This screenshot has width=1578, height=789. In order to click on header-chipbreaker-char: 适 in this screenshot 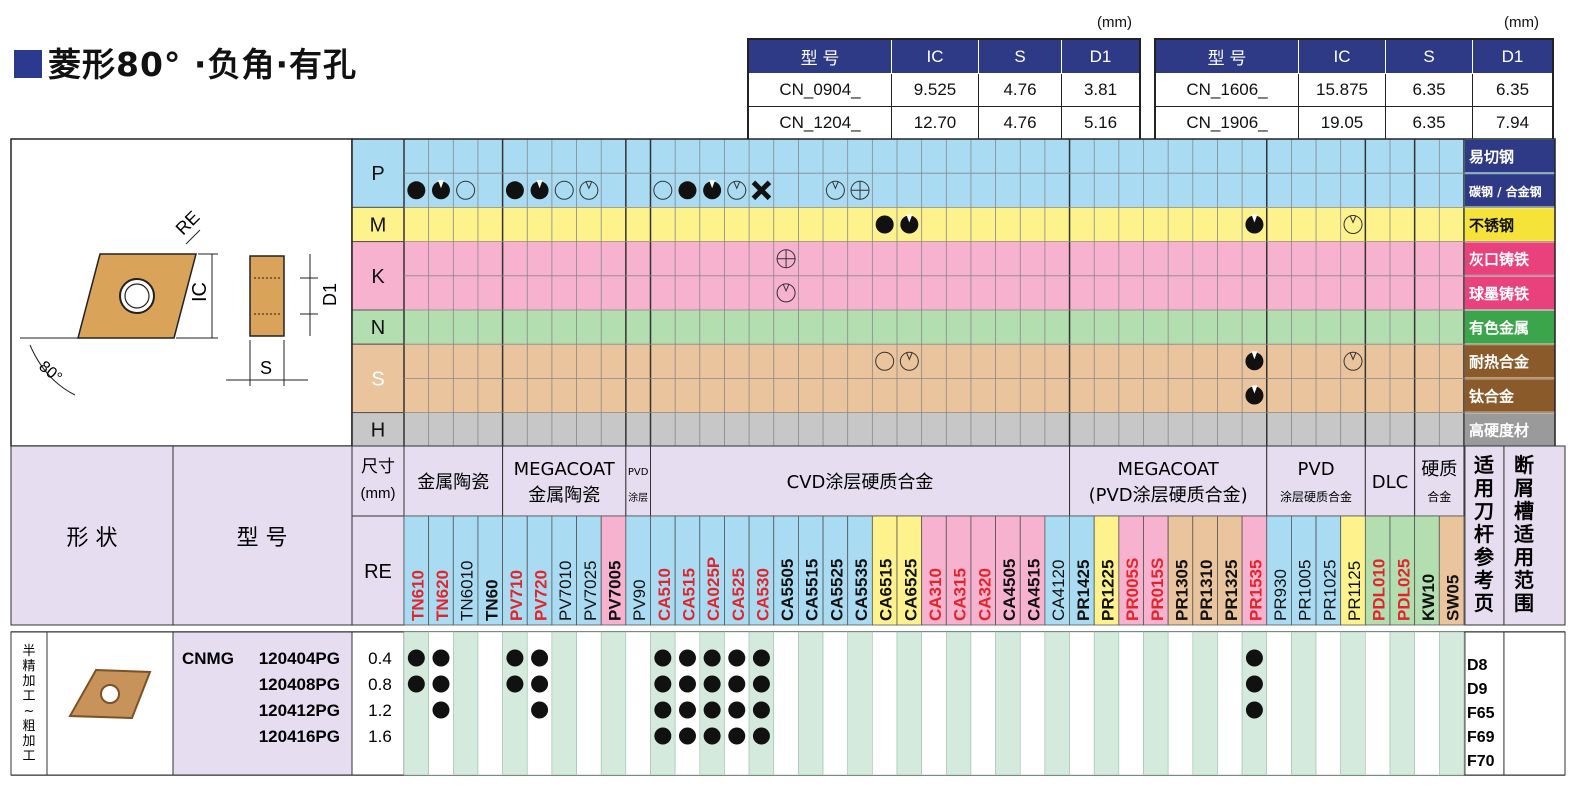, I will do `click(1524, 534)`.